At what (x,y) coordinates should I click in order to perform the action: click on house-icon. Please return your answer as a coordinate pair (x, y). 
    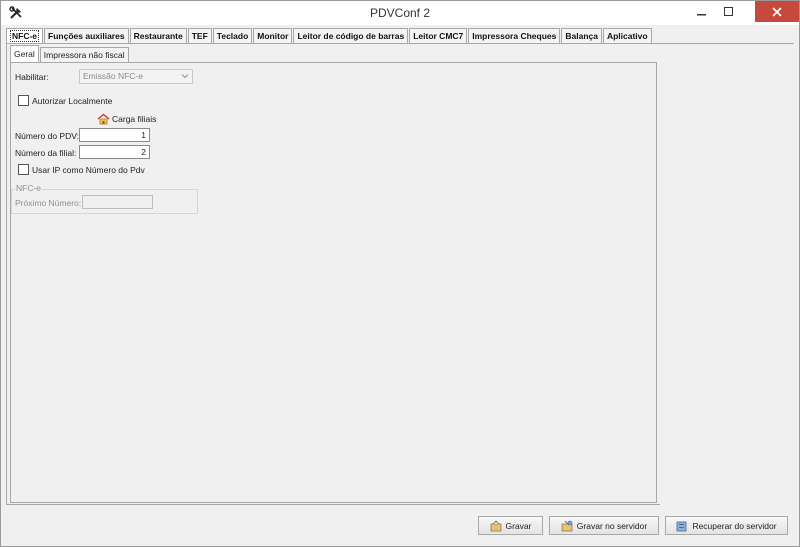
    Looking at the image, I should click on (103, 118).